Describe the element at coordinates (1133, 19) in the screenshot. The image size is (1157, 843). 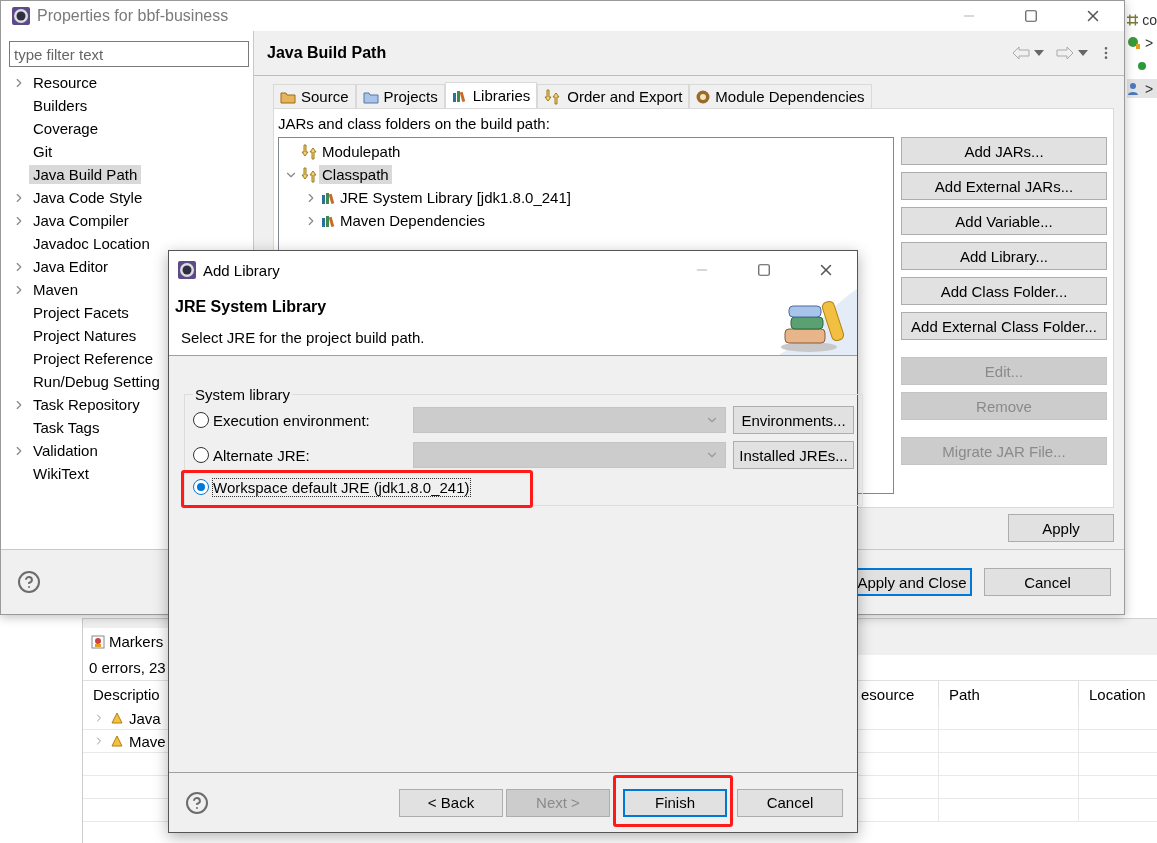
I see `grid-icon` at that location.